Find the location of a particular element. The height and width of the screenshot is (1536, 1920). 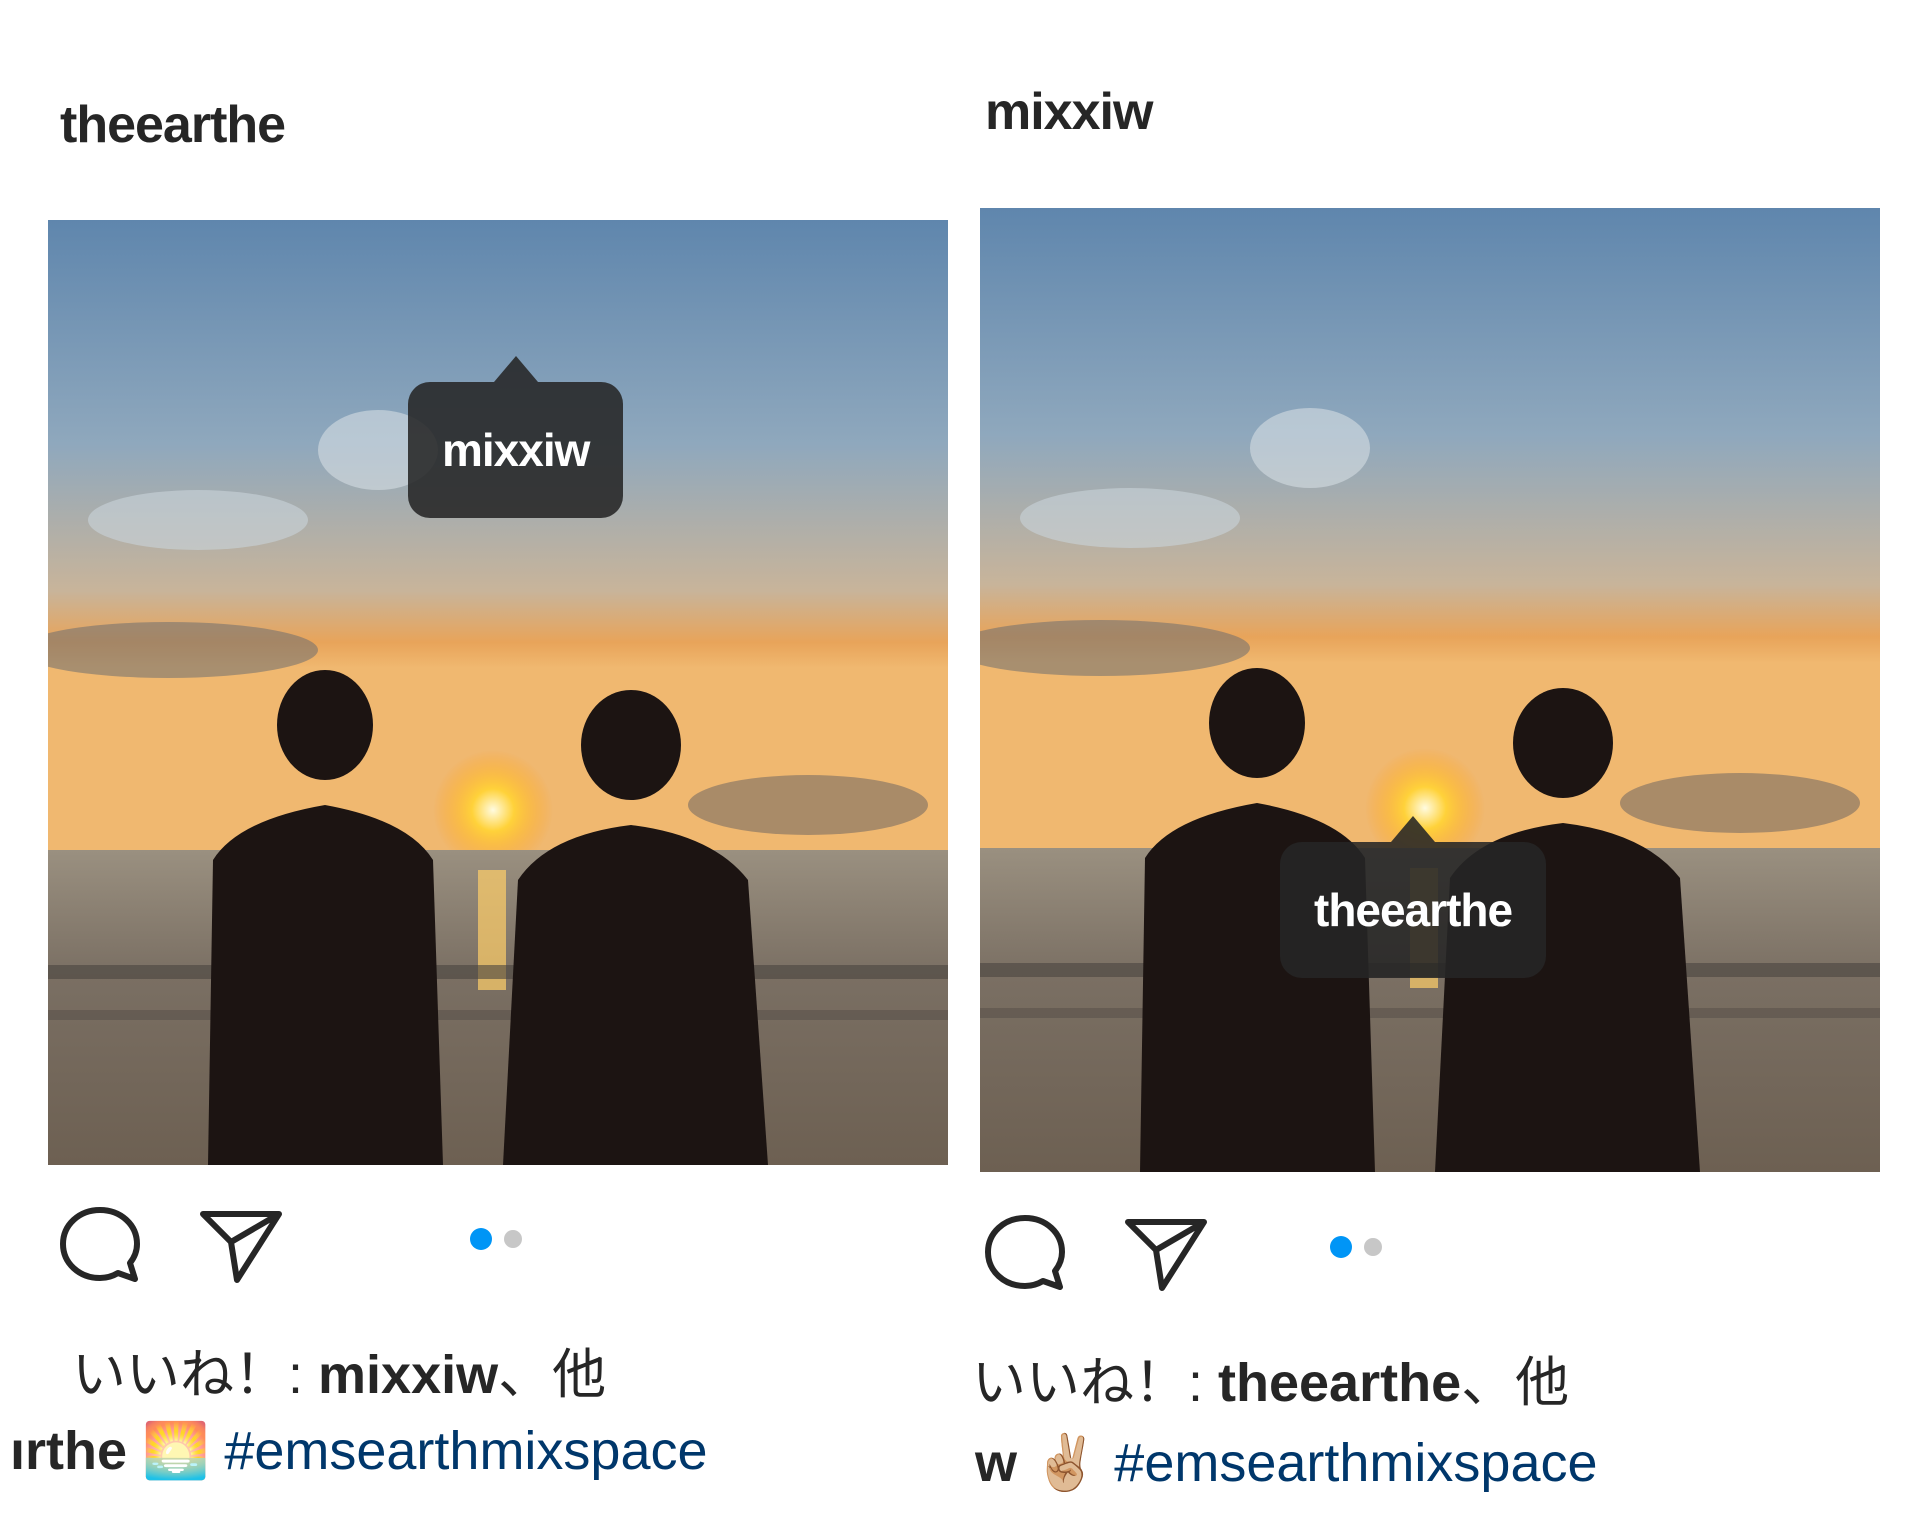

sunrise-emoji-icon: 🌅 is located at coordinates (176, 1451).